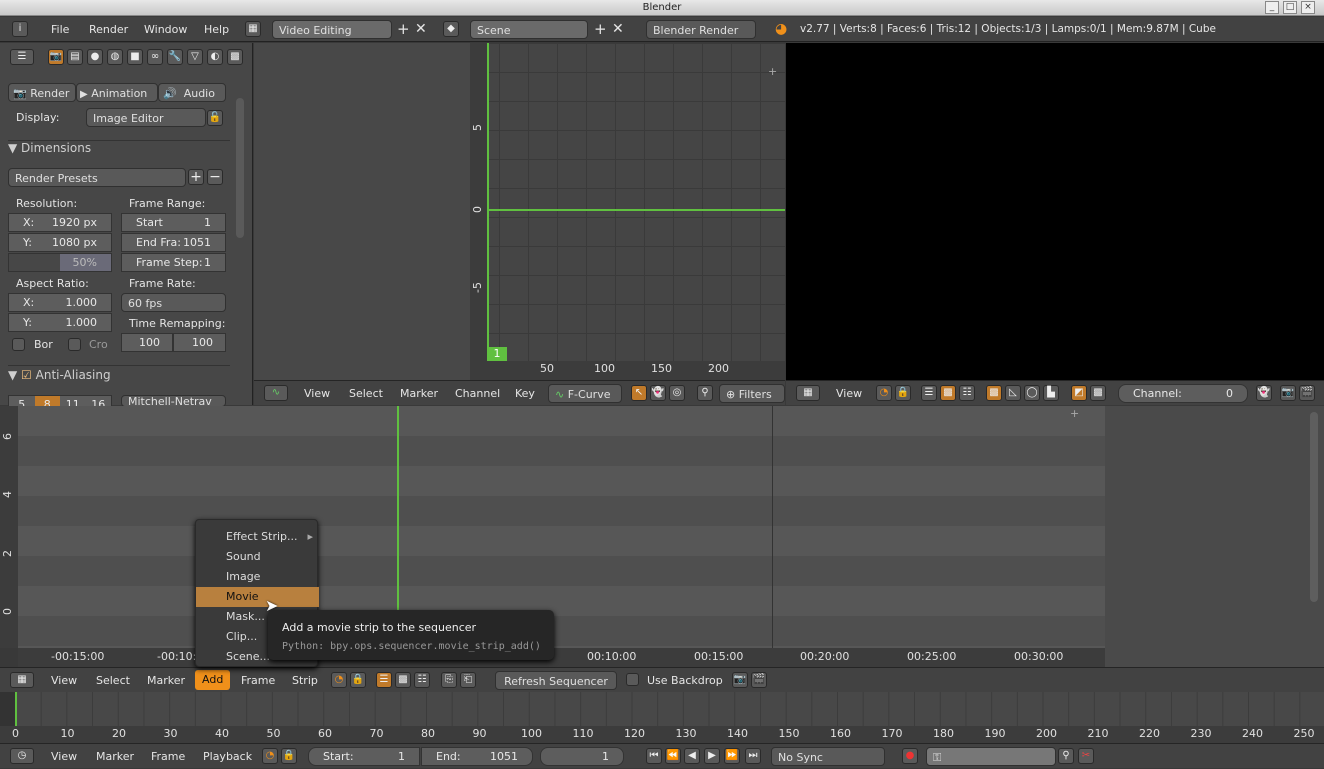 This screenshot has height=769, width=1324. I want to click on search-icon: ⚲, so click(705, 393).